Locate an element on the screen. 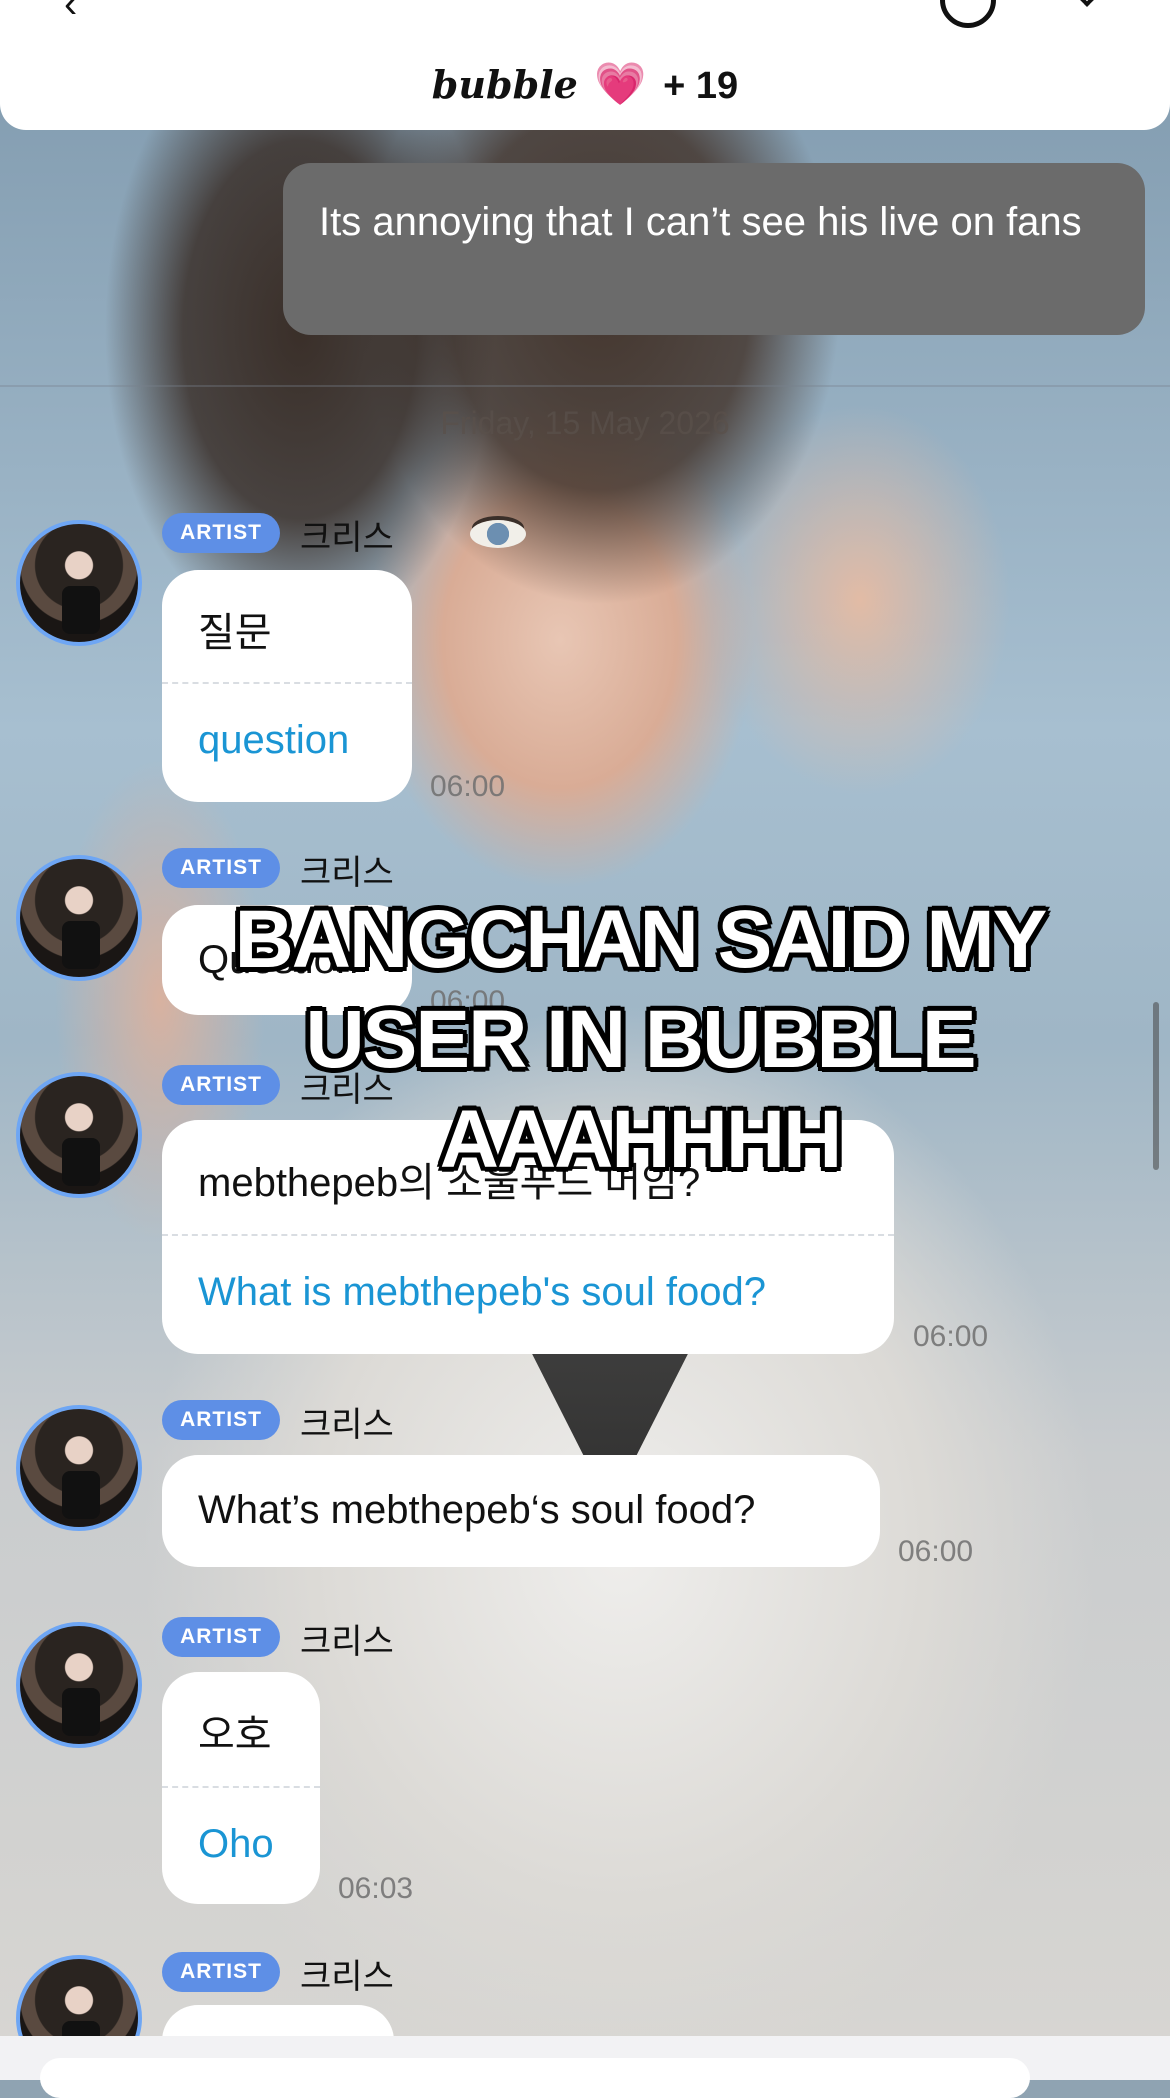 Image resolution: width=1170 pixels, height=2098 pixels. message-text: What’s mebthepeb‘s soul food? is located at coordinates (477, 1510).